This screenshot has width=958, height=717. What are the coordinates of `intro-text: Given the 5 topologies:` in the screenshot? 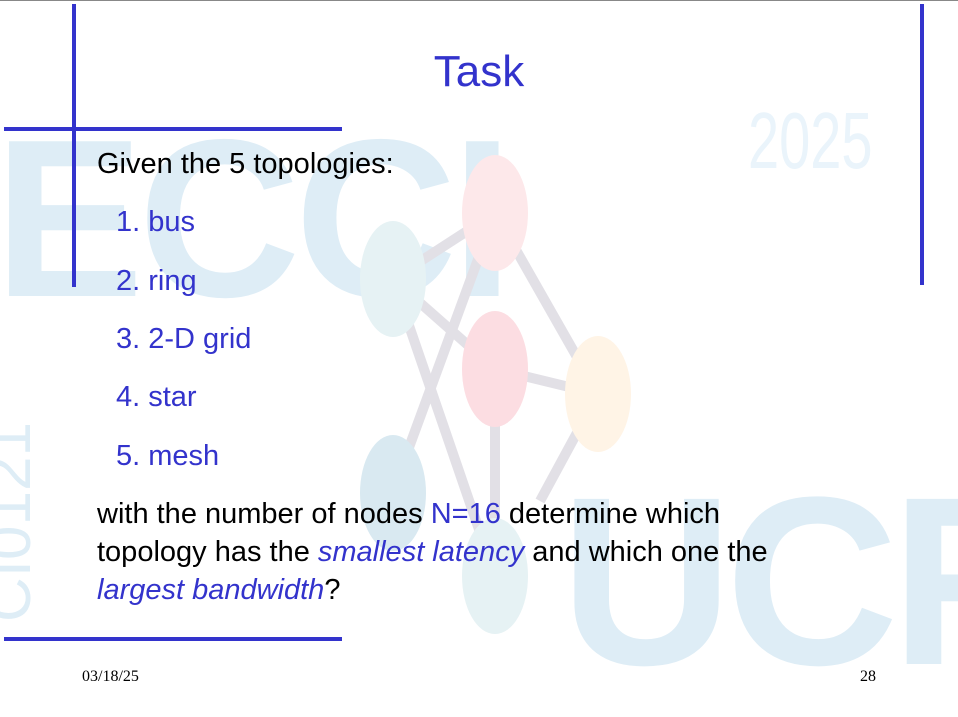 It's located at (245, 164).